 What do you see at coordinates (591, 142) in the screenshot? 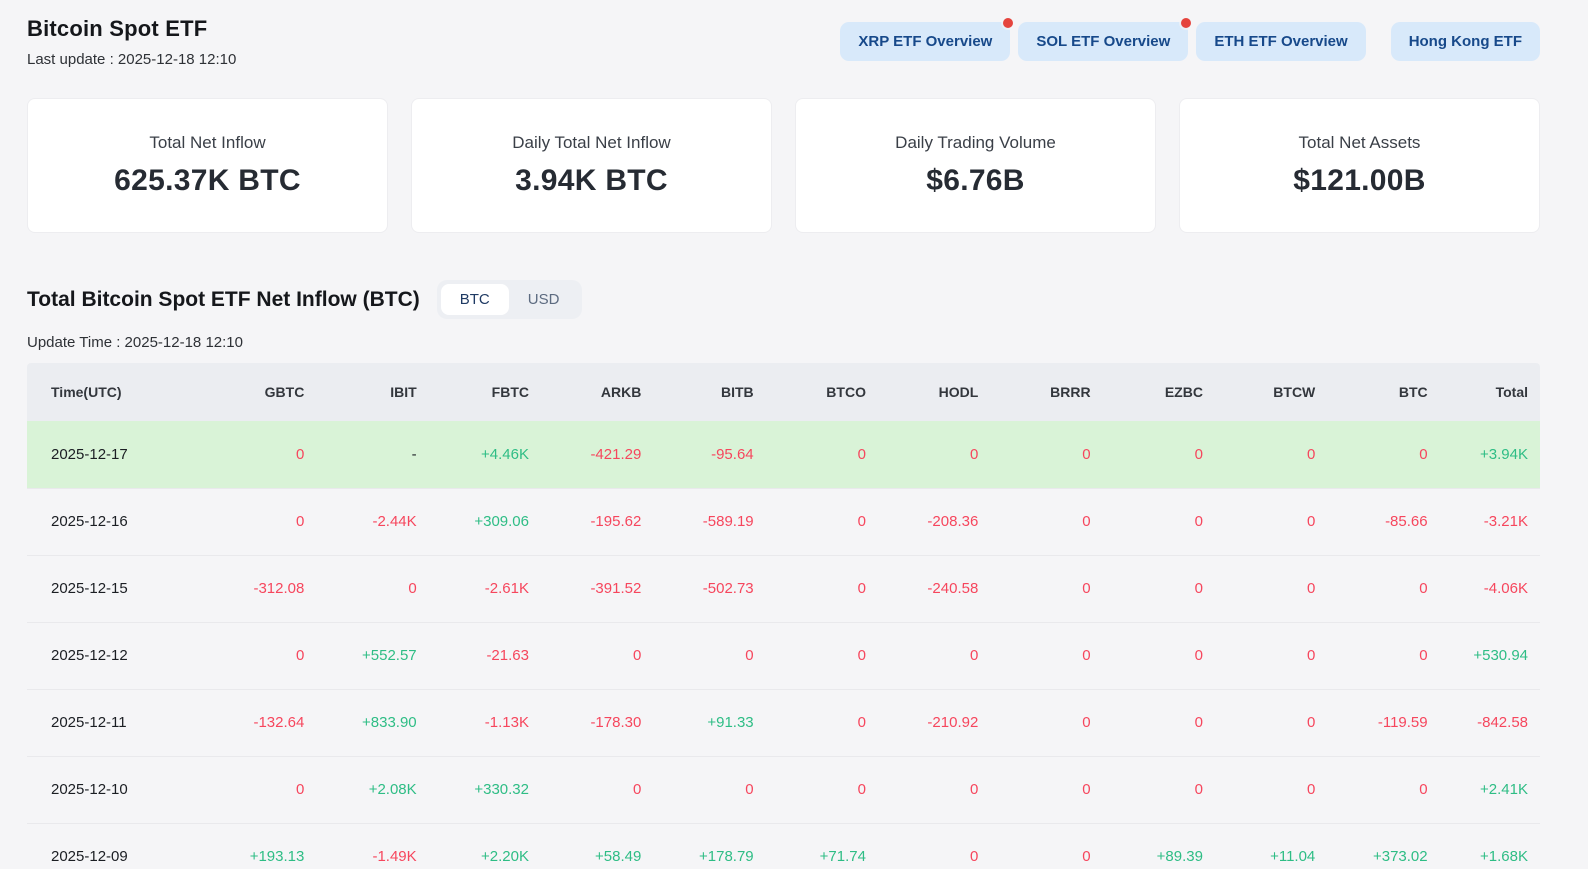
I see `card-label: Daily Total Net Inflow` at bounding box center [591, 142].